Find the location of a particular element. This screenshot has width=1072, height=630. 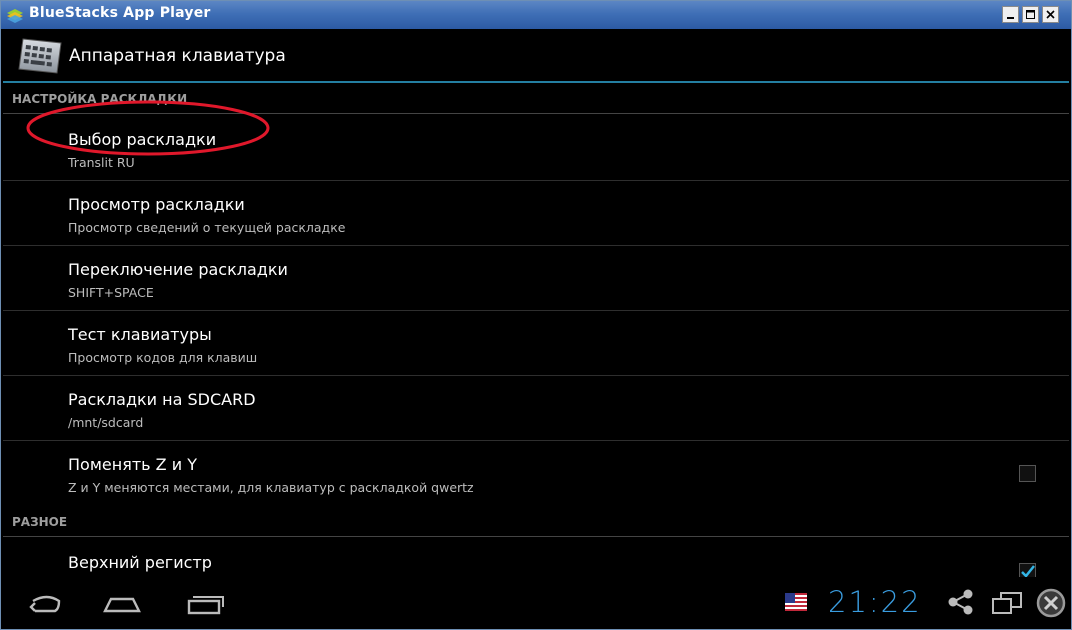

swap-zy-checkbox is located at coordinates (1027, 473).